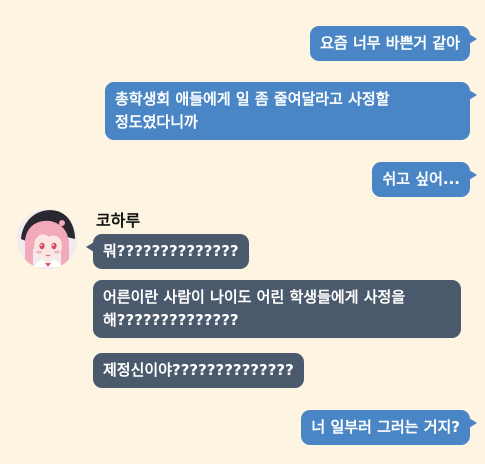 The image size is (485, 464). Describe the element at coordinates (385, 427) in the screenshot. I see `message-text: 너 일부러 그러는 거지?` at that location.